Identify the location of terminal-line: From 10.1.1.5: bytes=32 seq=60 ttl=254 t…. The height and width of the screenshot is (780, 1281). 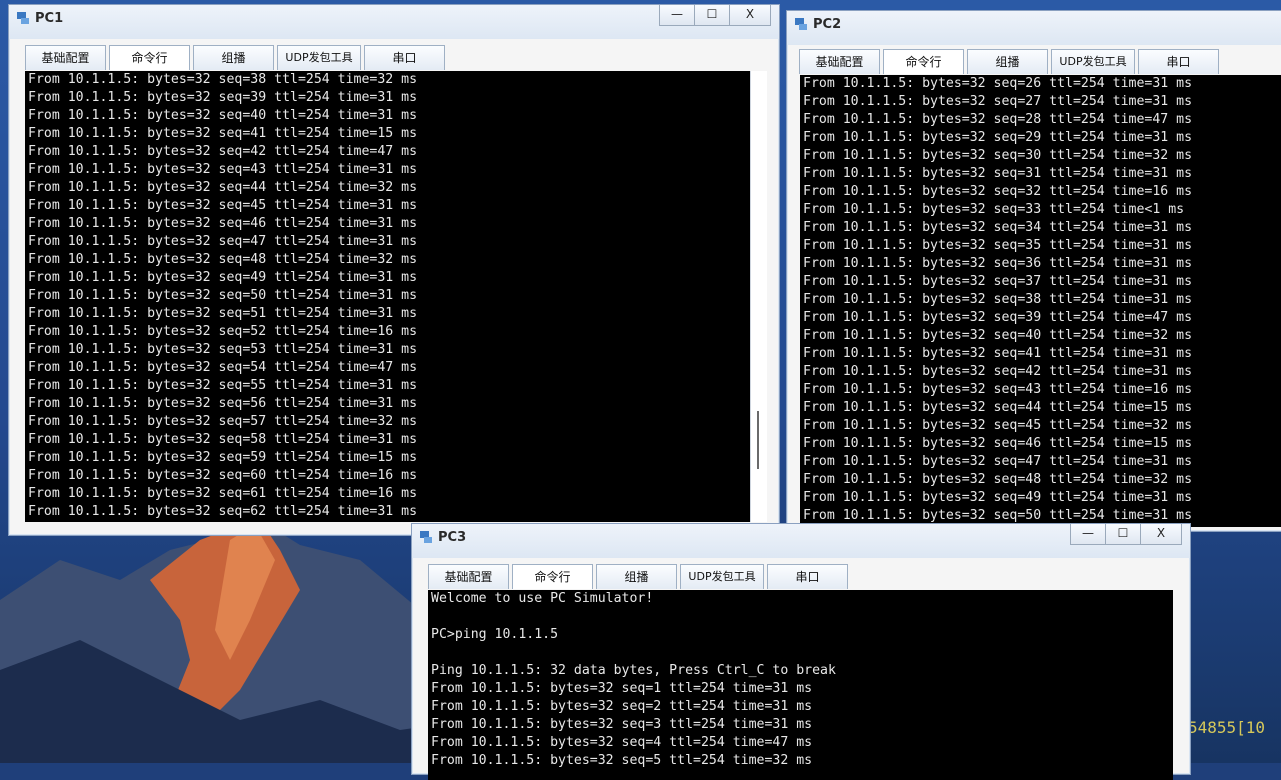
(223, 475).